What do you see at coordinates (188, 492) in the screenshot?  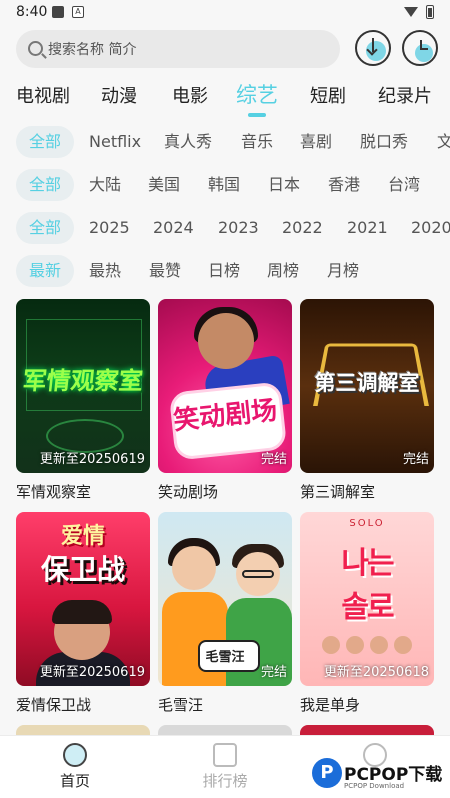 I see `card-title: 笑动剧场` at bounding box center [188, 492].